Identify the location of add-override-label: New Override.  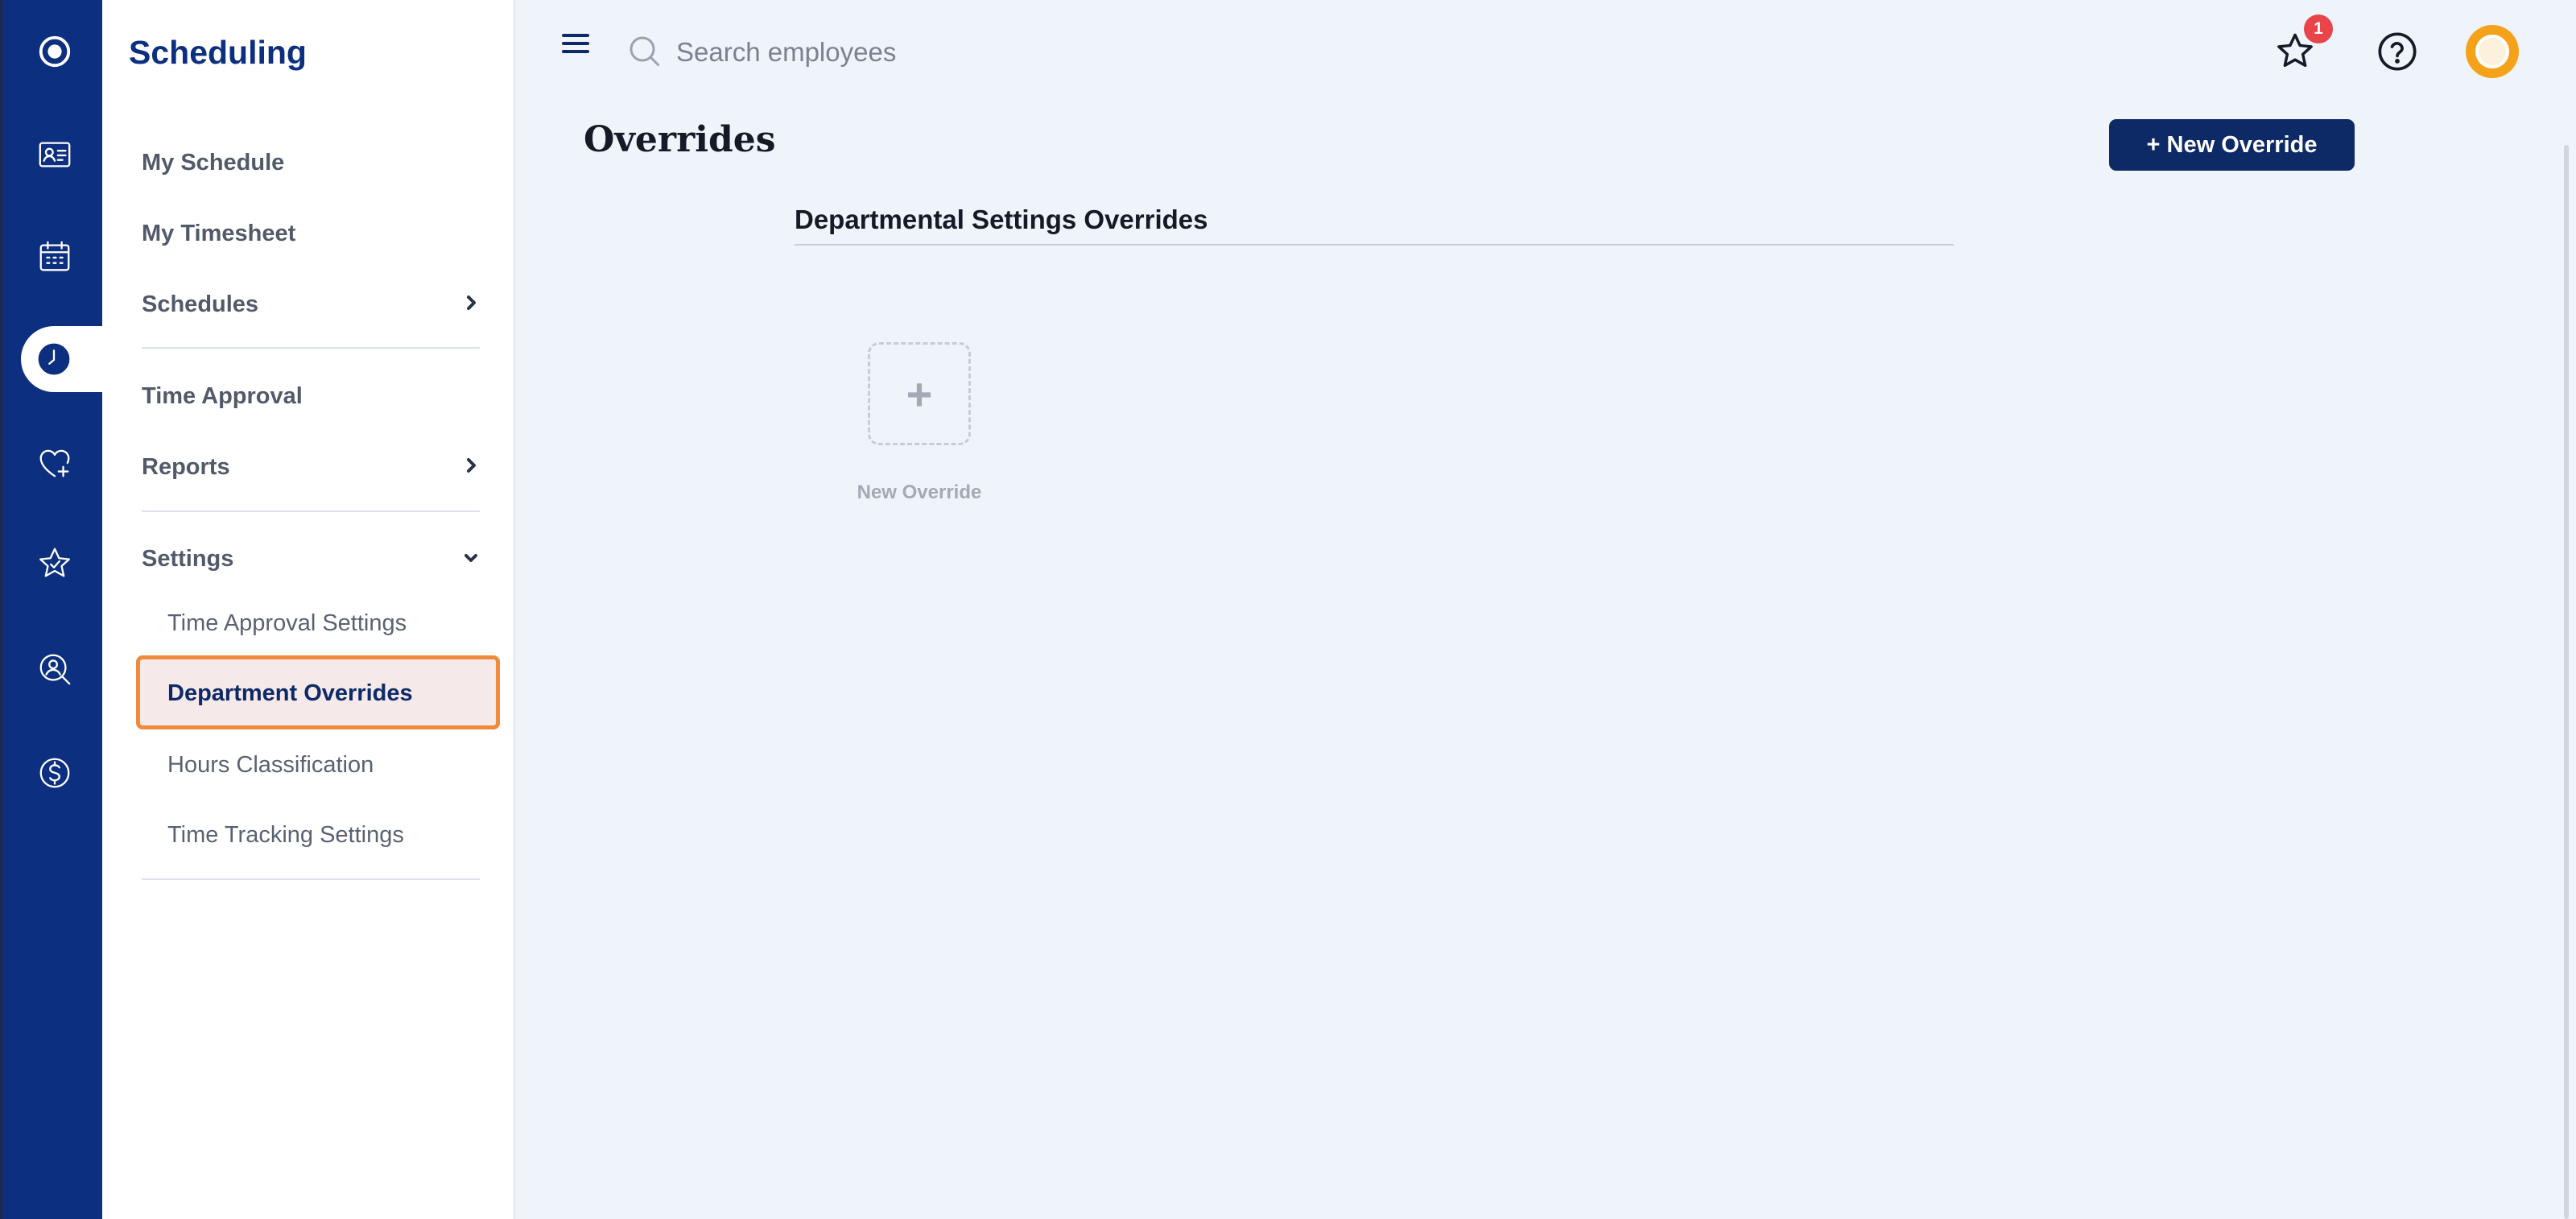
(919, 492).